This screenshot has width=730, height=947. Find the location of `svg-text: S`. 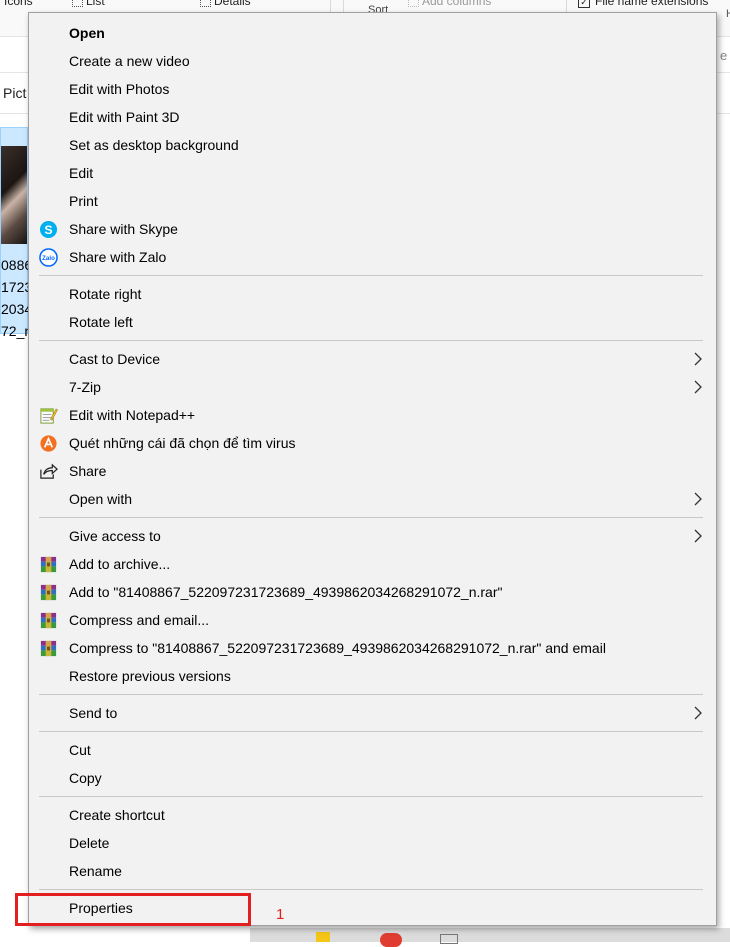

svg-text: S is located at coordinates (48, 230).